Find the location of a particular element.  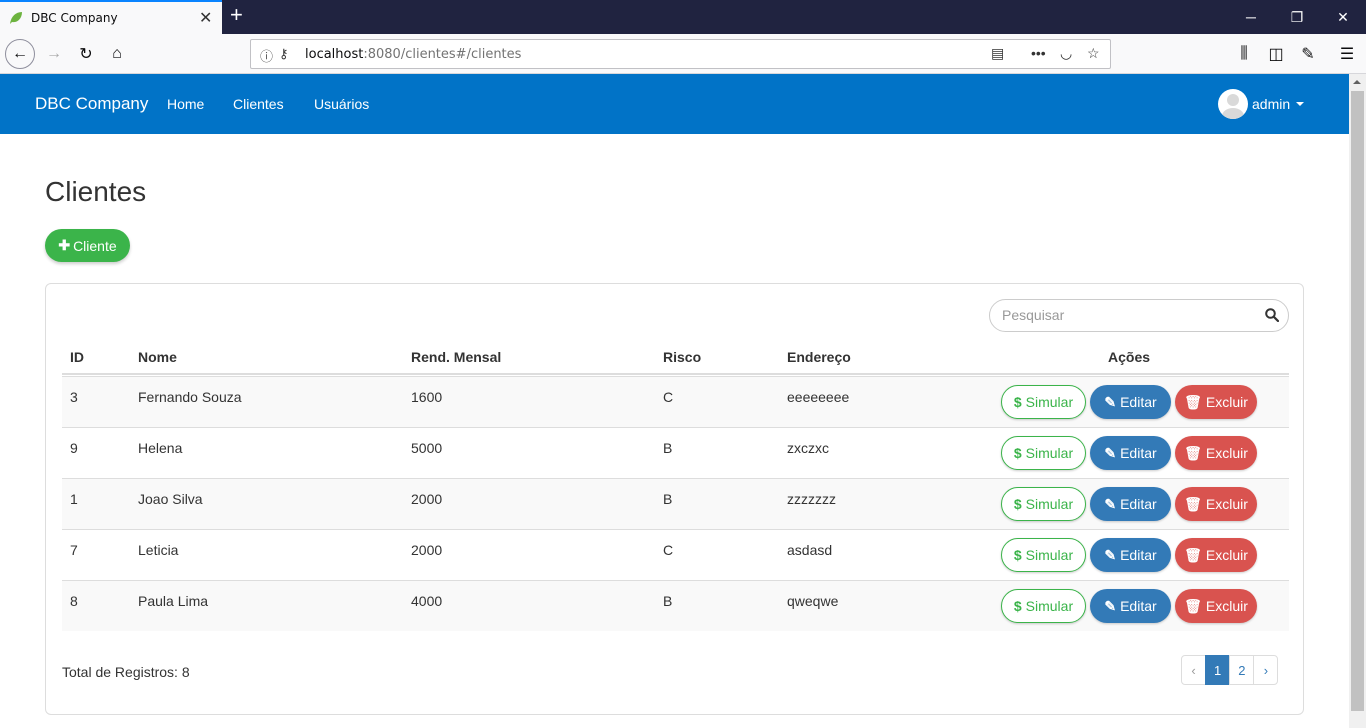

col-nome: Nome is located at coordinates (157, 357).